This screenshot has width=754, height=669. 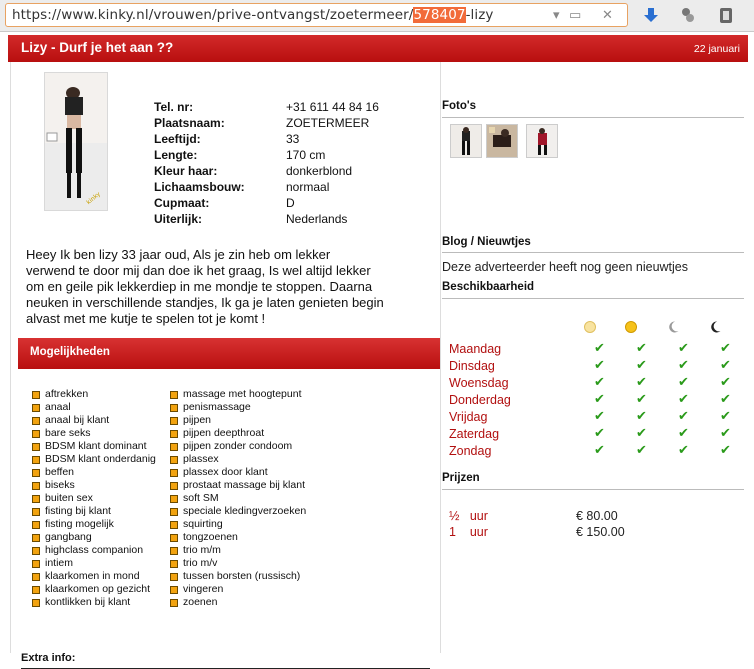 What do you see at coordinates (726, 15) in the screenshot?
I see `clipboard-icon` at bounding box center [726, 15].